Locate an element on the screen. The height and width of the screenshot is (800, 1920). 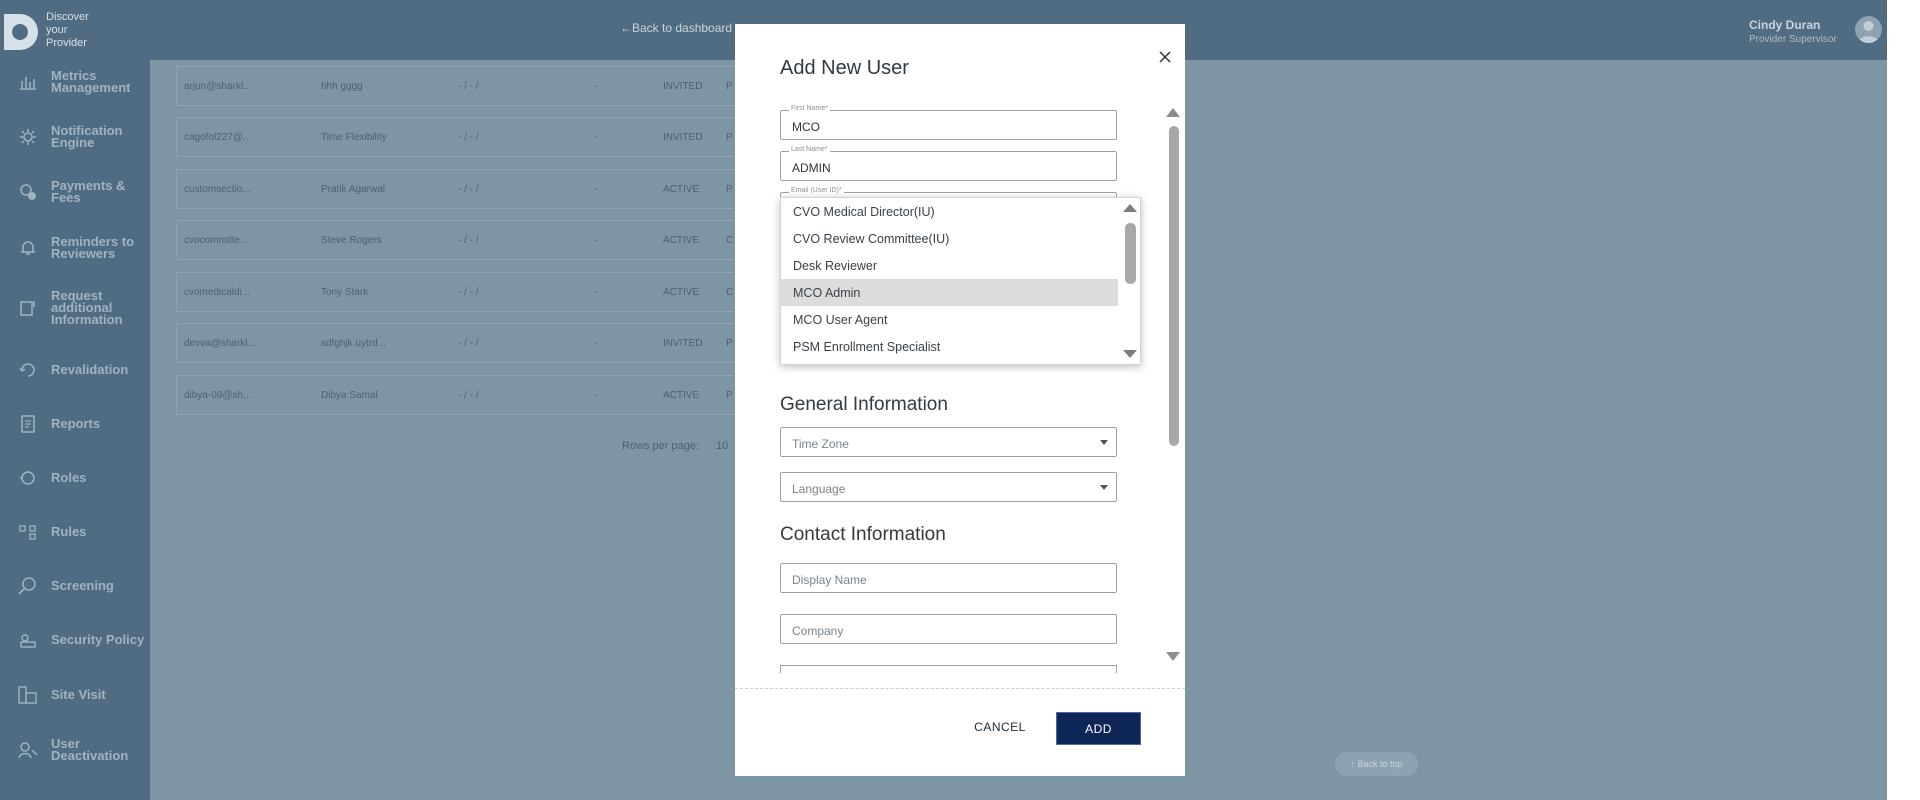
payment-icon is located at coordinates (28, 192).